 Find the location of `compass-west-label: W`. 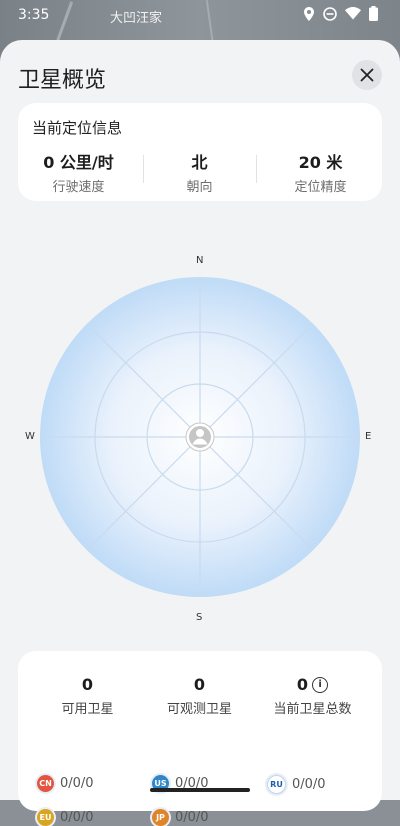

compass-west-label: W is located at coordinates (30, 436).